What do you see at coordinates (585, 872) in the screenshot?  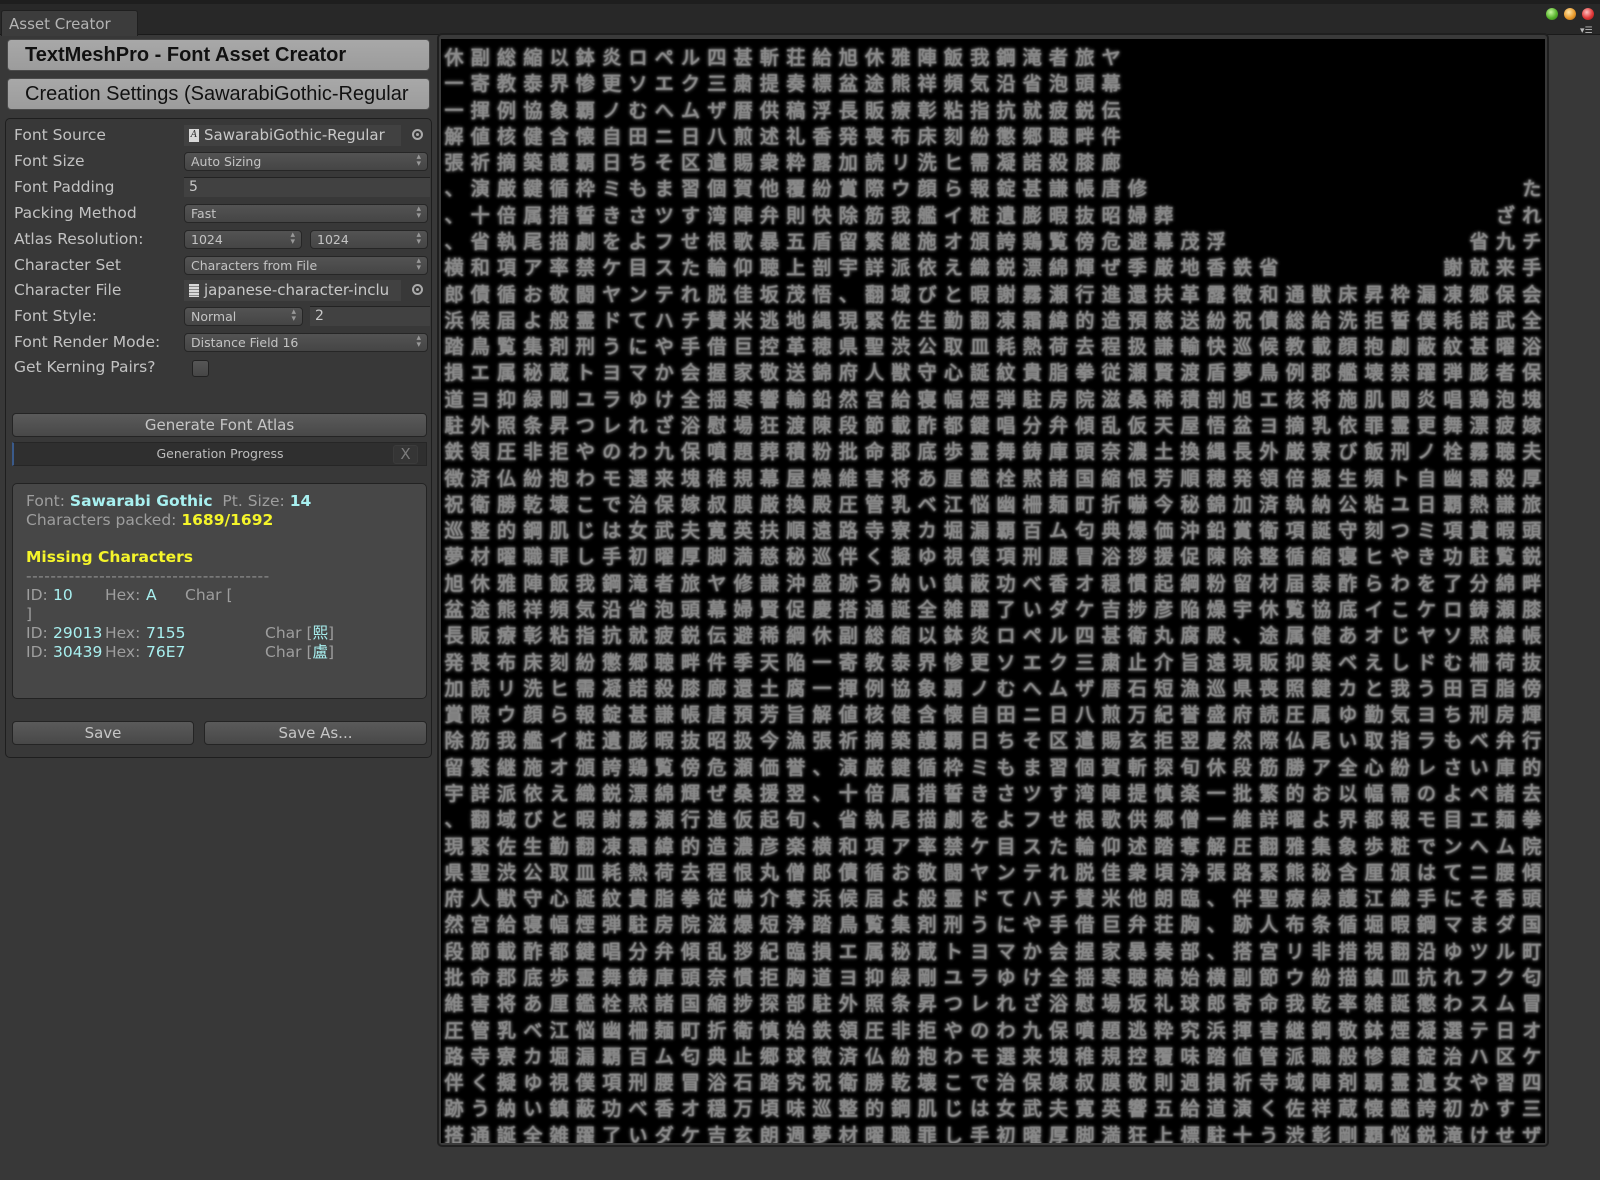 I see `atlas-glyph: 皿` at bounding box center [585, 872].